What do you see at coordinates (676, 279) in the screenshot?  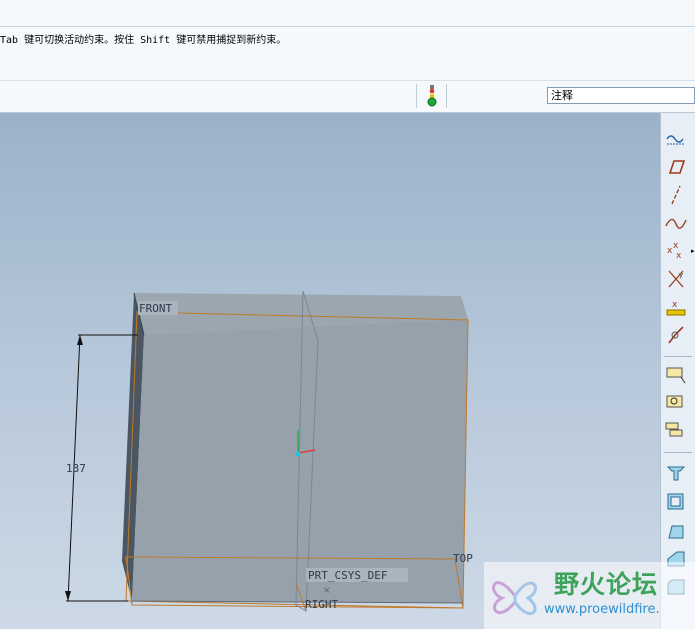 I see `coordinate-system-icon: y` at bounding box center [676, 279].